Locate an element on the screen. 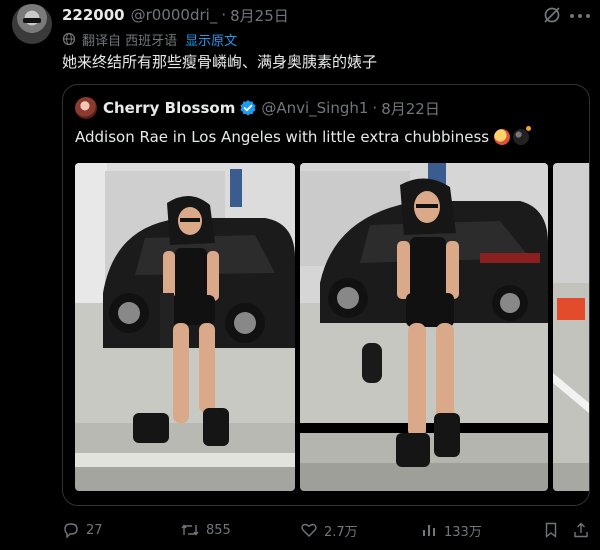 This screenshot has width=600, height=550. share-button is located at coordinates (584, 530).